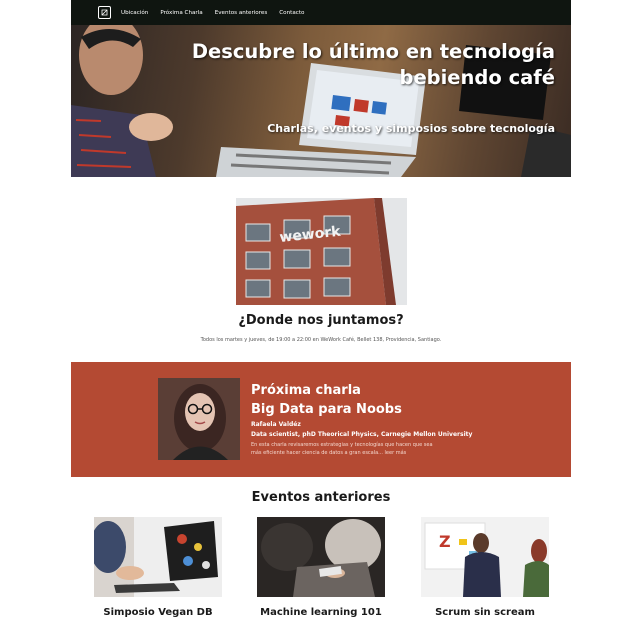  Describe the element at coordinates (321, 497) in the screenshot. I see `past-events-title: Eventos anteriores` at that location.